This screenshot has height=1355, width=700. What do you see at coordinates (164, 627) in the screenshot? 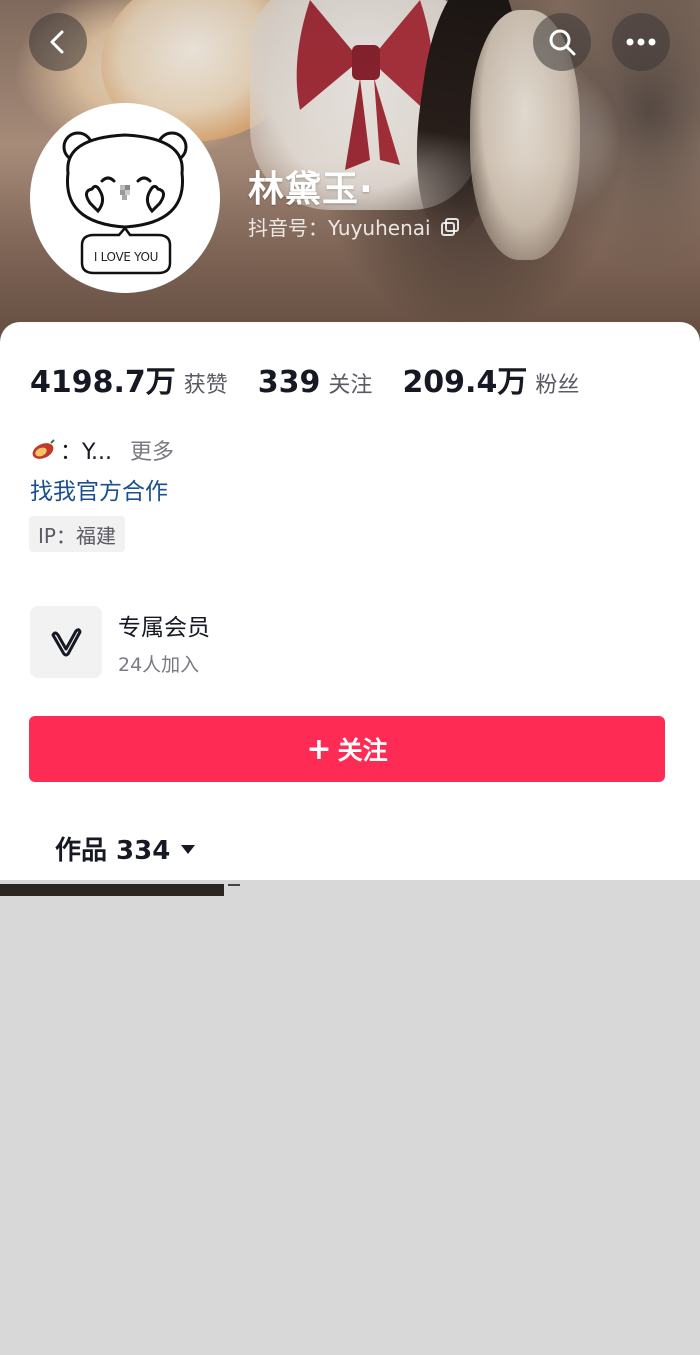
I see `membership-title: 专属会员` at bounding box center [164, 627].